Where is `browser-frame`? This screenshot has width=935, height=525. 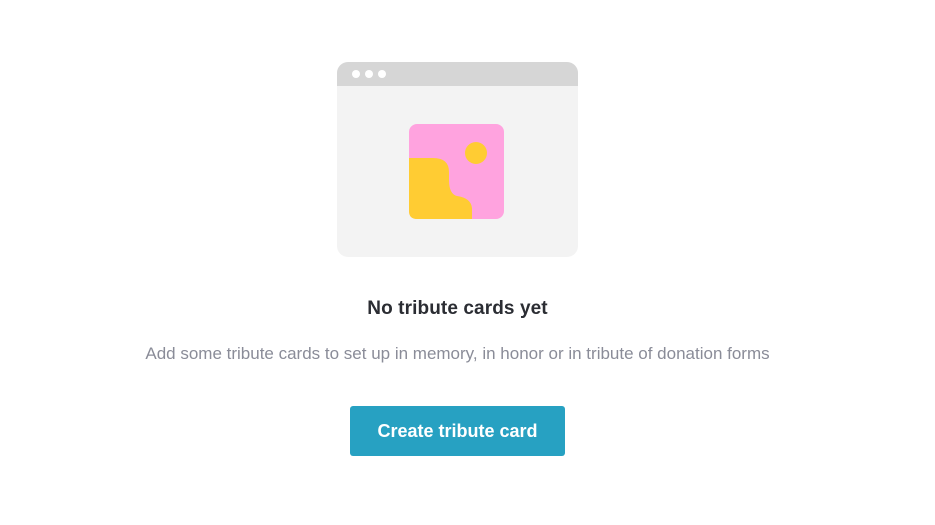
browser-frame is located at coordinates (457, 159).